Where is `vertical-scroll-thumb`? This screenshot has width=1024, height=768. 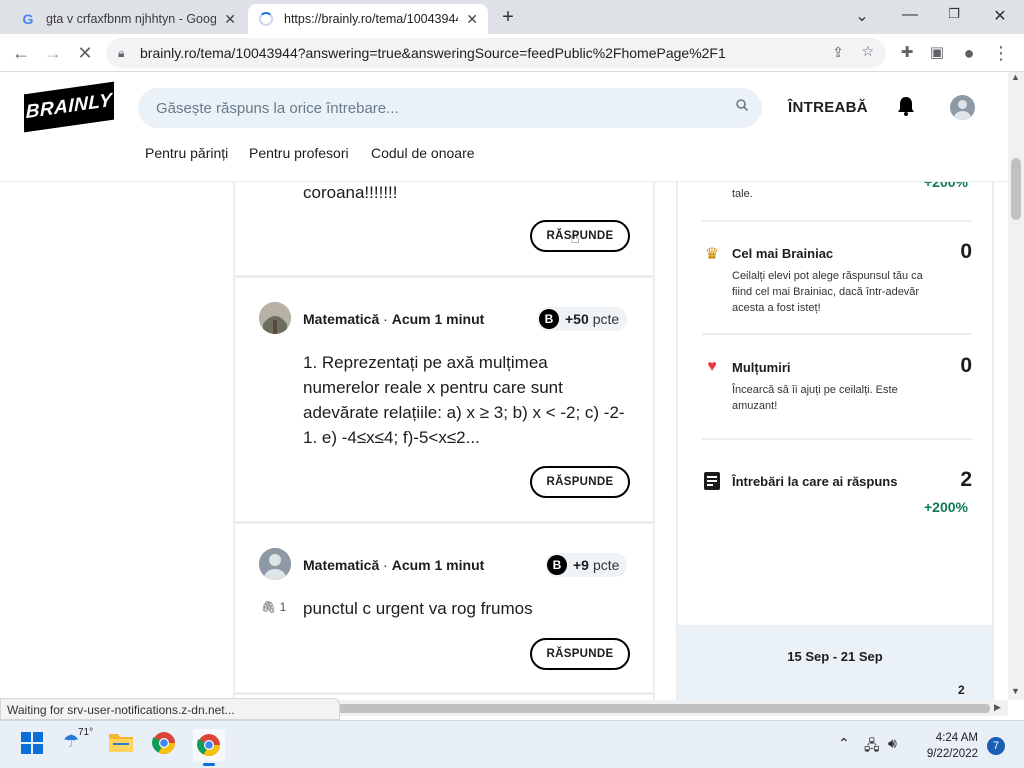 vertical-scroll-thumb is located at coordinates (1016, 189).